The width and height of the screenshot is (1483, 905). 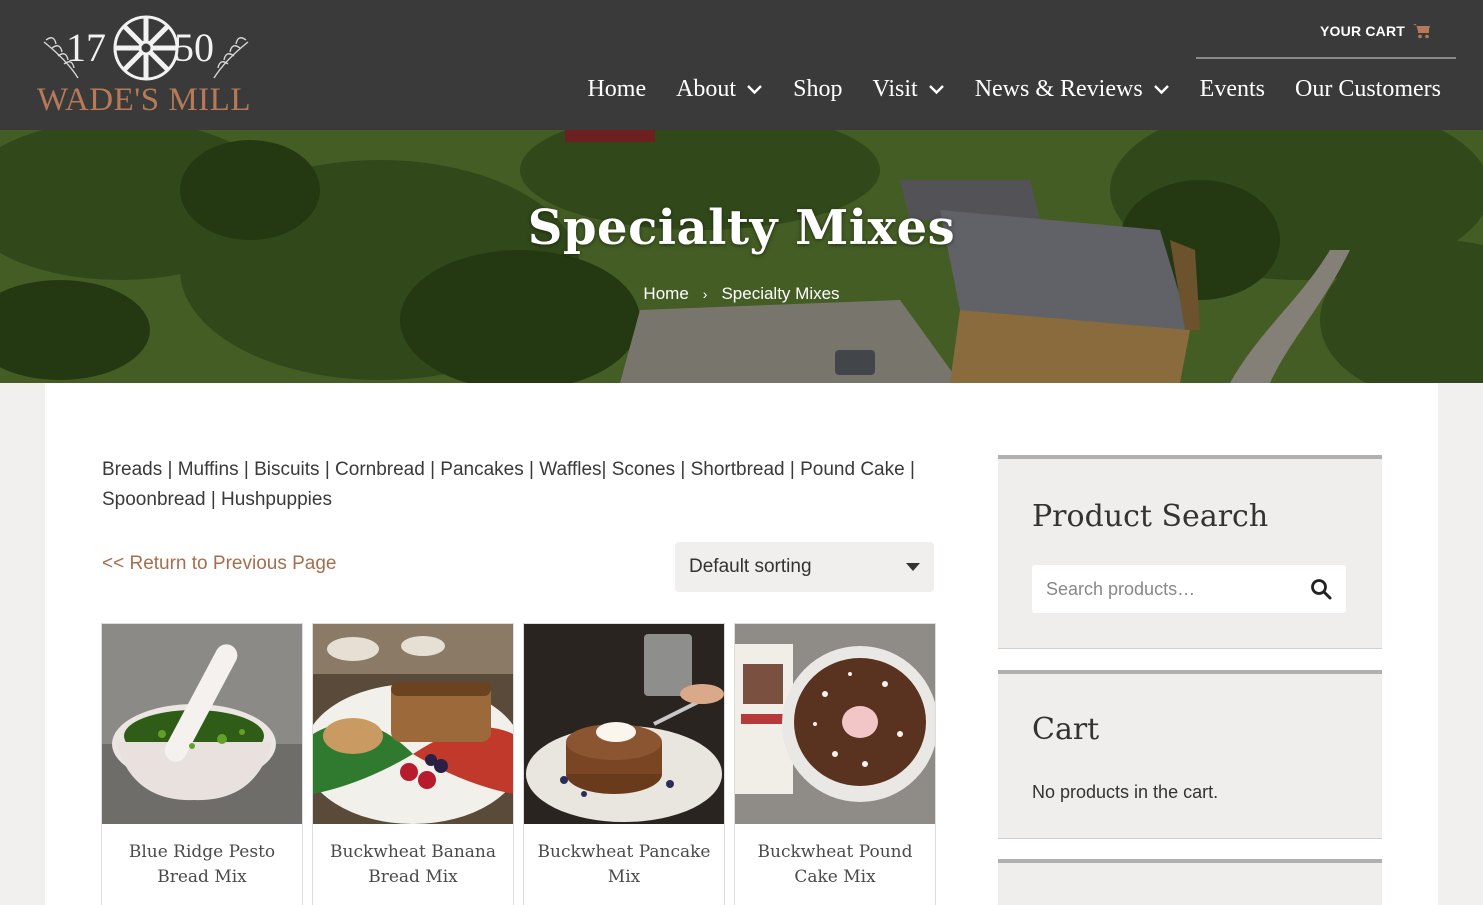 I want to click on wheat-icon, so click(x=231, y=58).